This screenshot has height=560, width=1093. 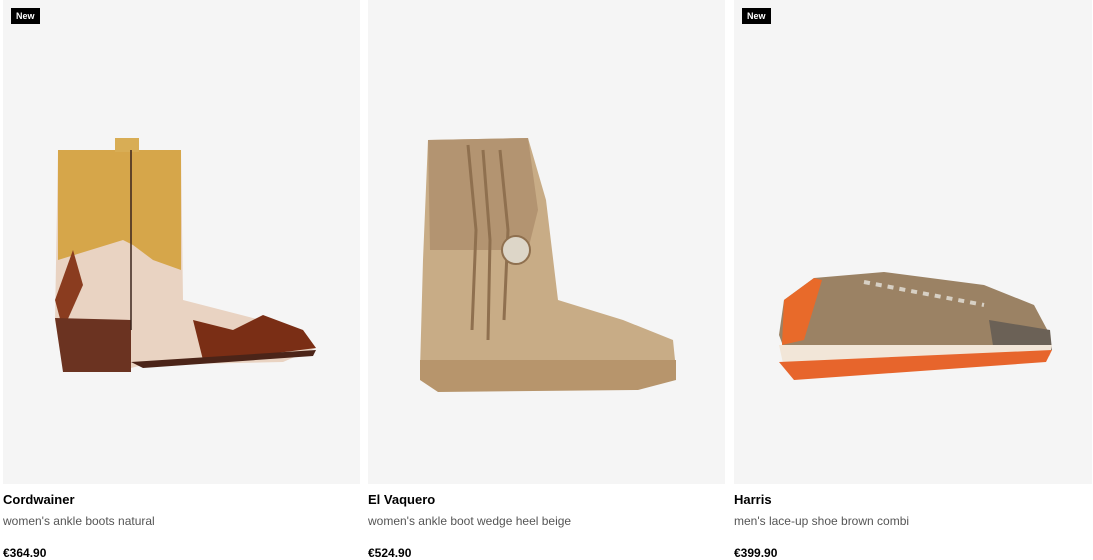 I want to click on product-brand: El Vaquero, so click(x=401, y=499).